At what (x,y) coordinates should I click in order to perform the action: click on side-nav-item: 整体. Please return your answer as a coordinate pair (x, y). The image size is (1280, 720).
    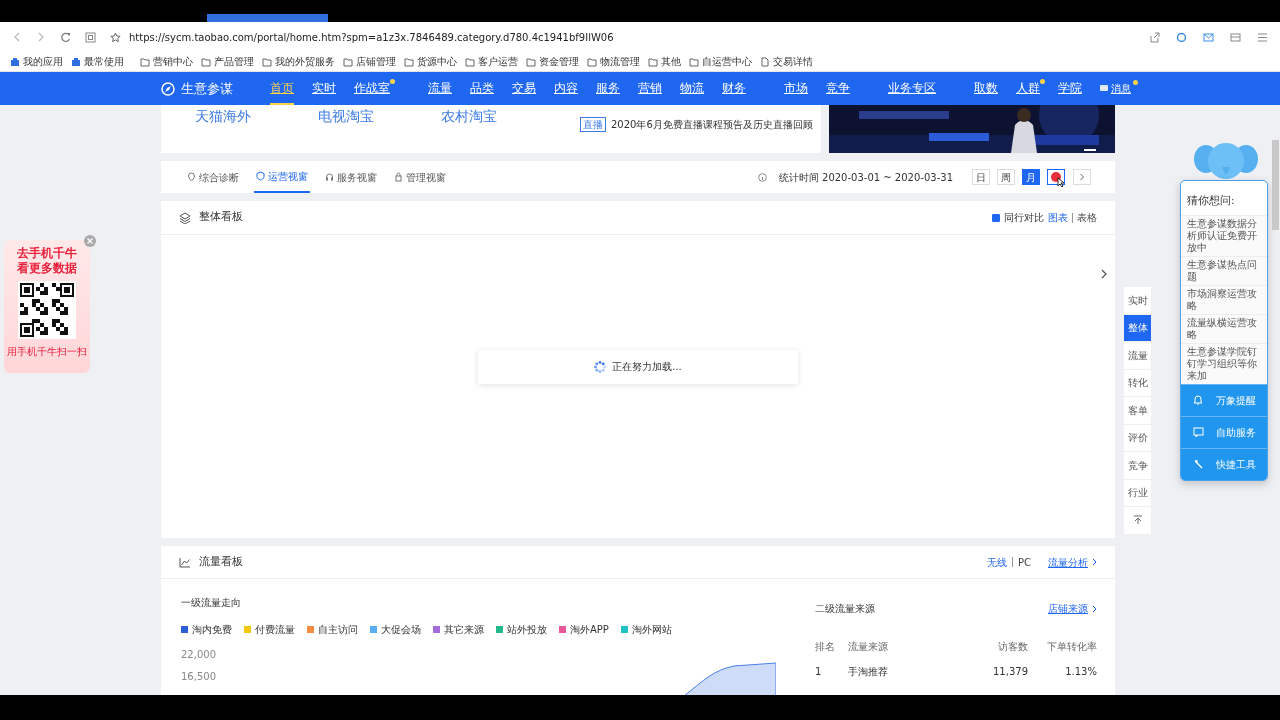
    Looking at the image, I should click on (1137, 328).